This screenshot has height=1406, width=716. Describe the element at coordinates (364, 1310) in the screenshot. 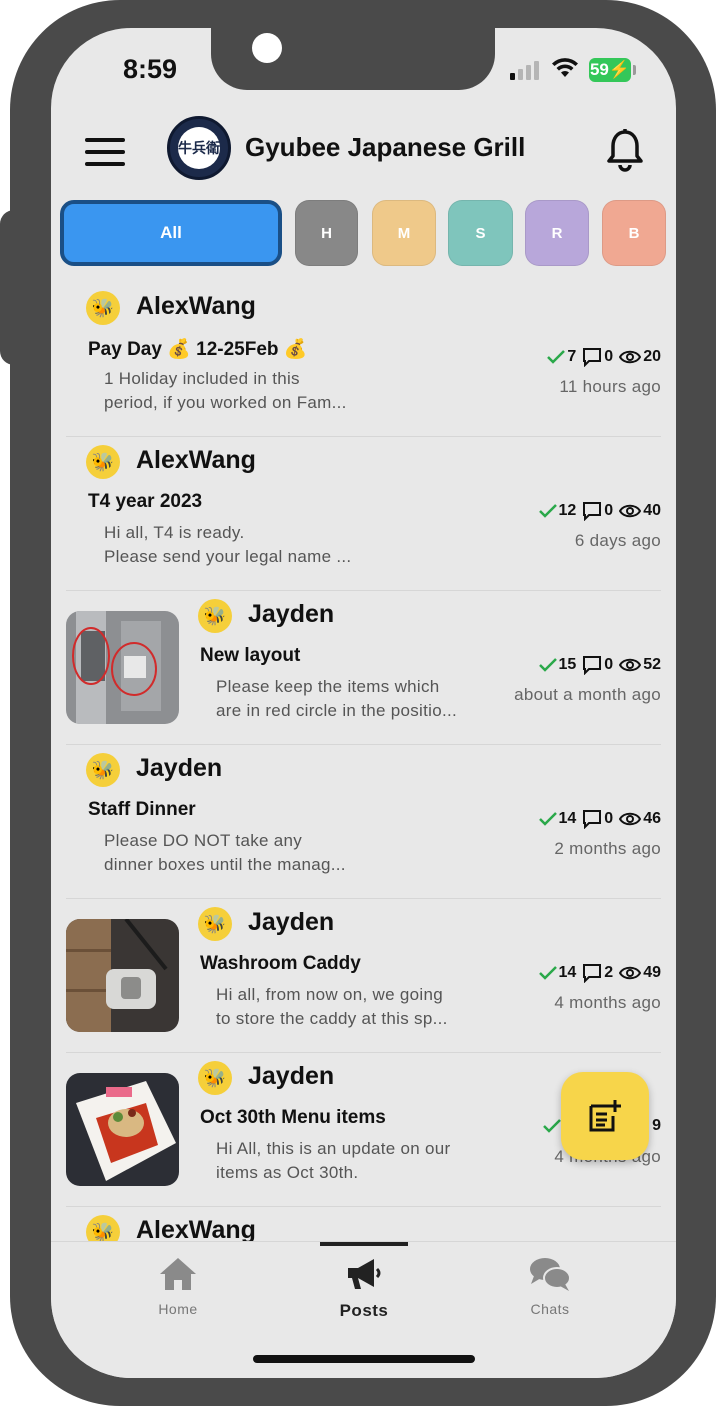

I see `nav-posts-label: Posts` at that location.